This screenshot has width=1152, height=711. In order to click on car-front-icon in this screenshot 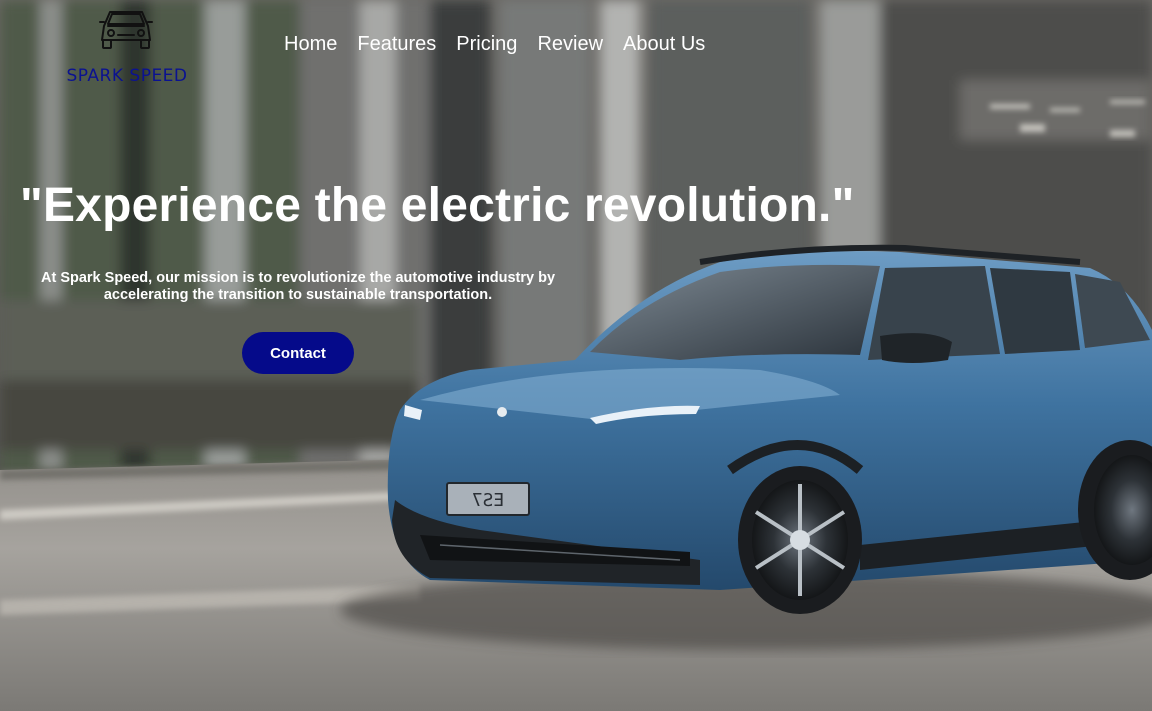, I will do `click(126, 30)`.